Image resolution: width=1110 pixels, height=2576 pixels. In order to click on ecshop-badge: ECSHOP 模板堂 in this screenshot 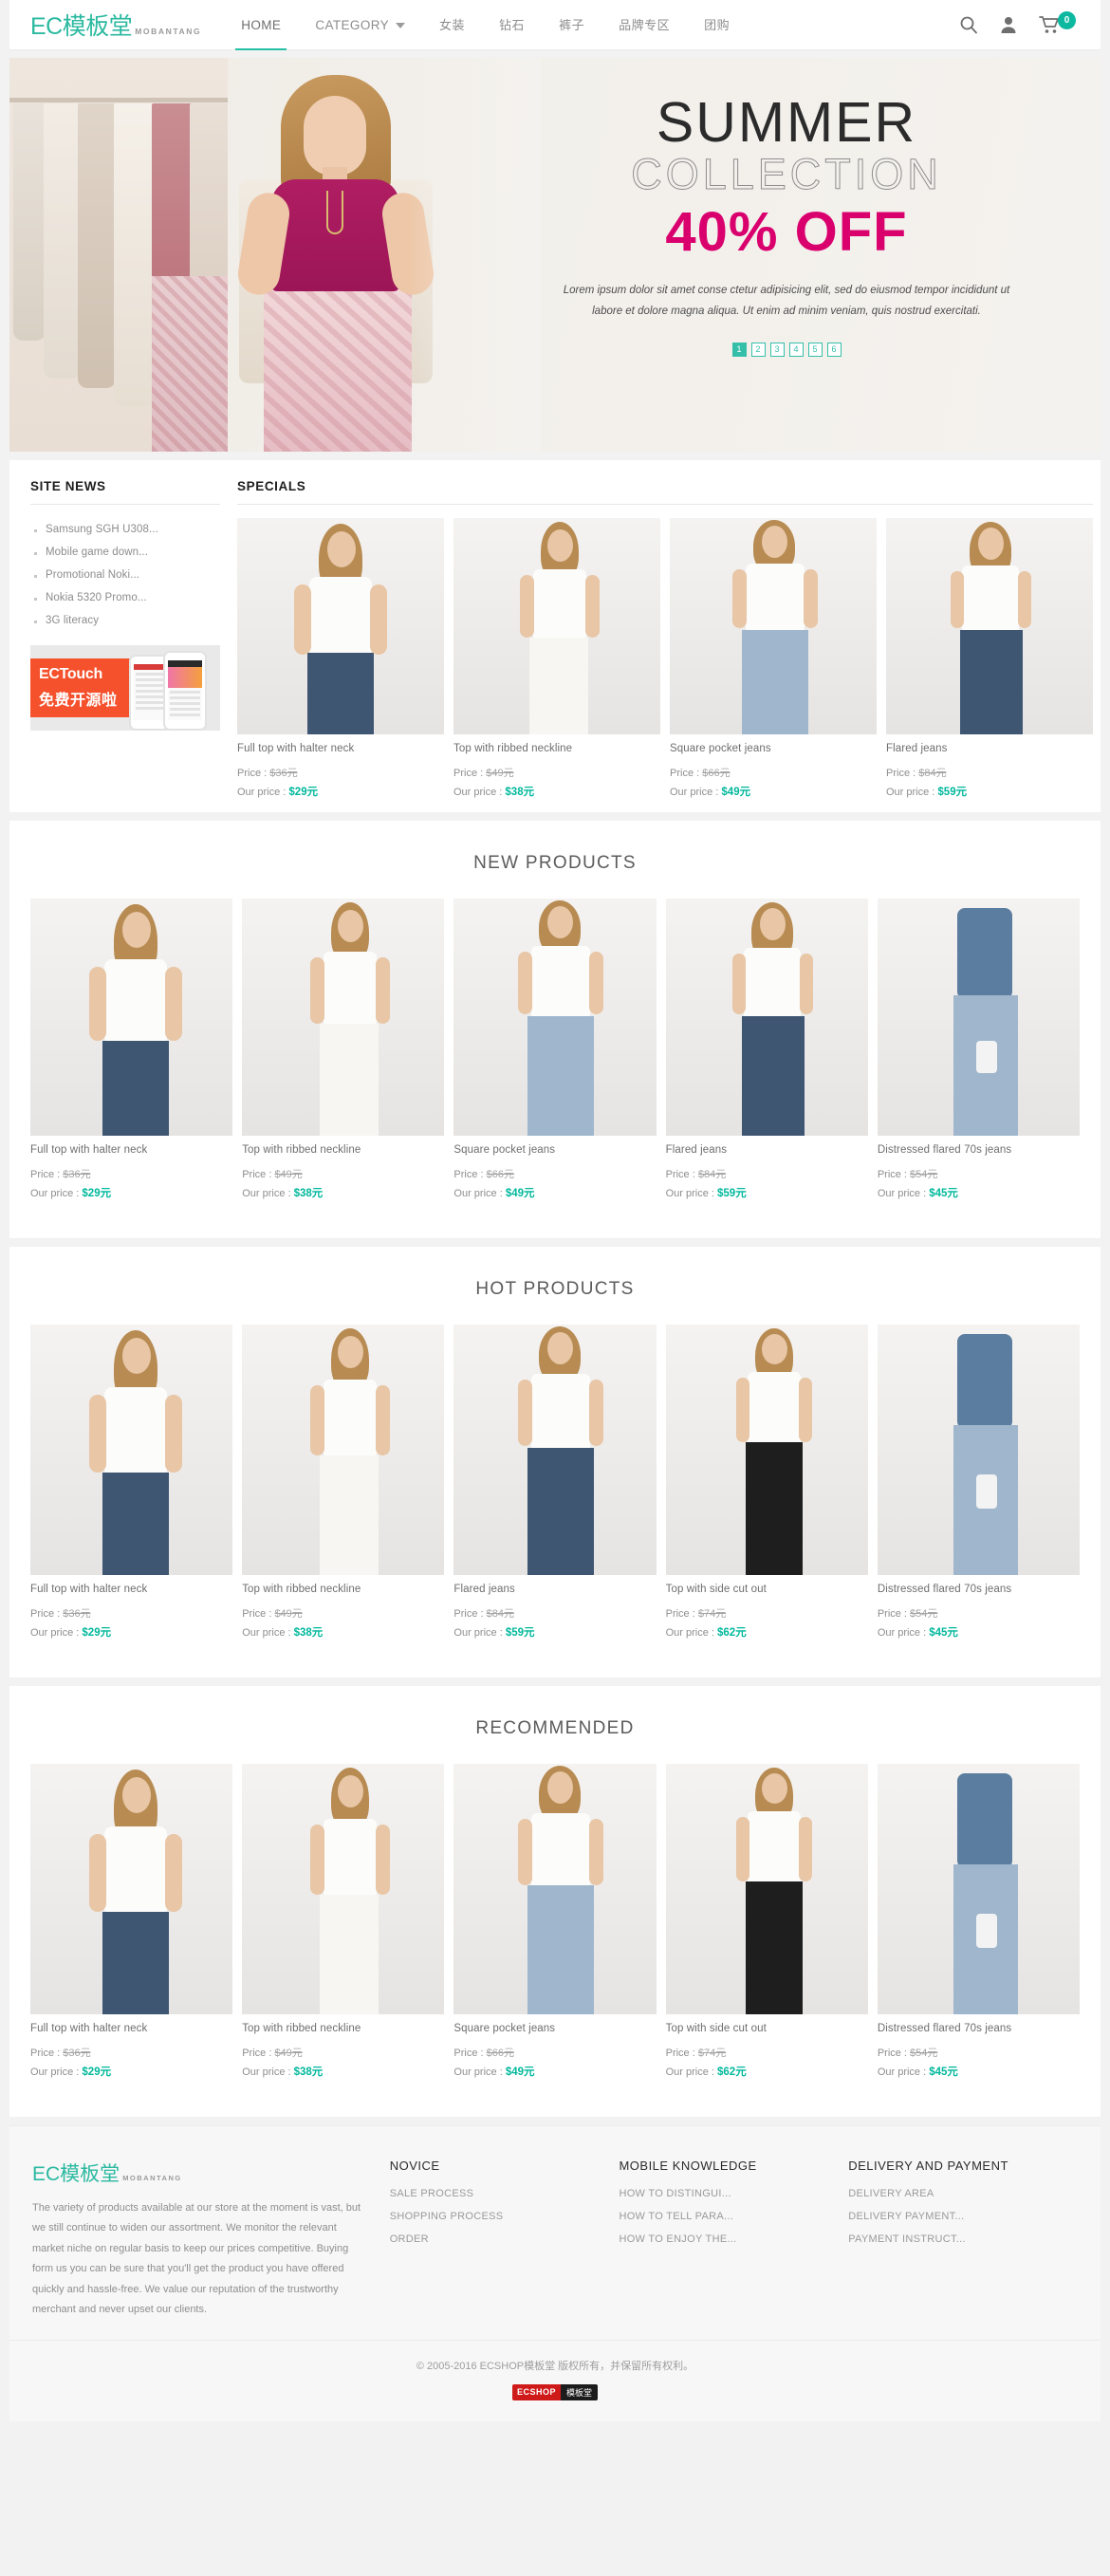, I will do `click(555, 2391)`.